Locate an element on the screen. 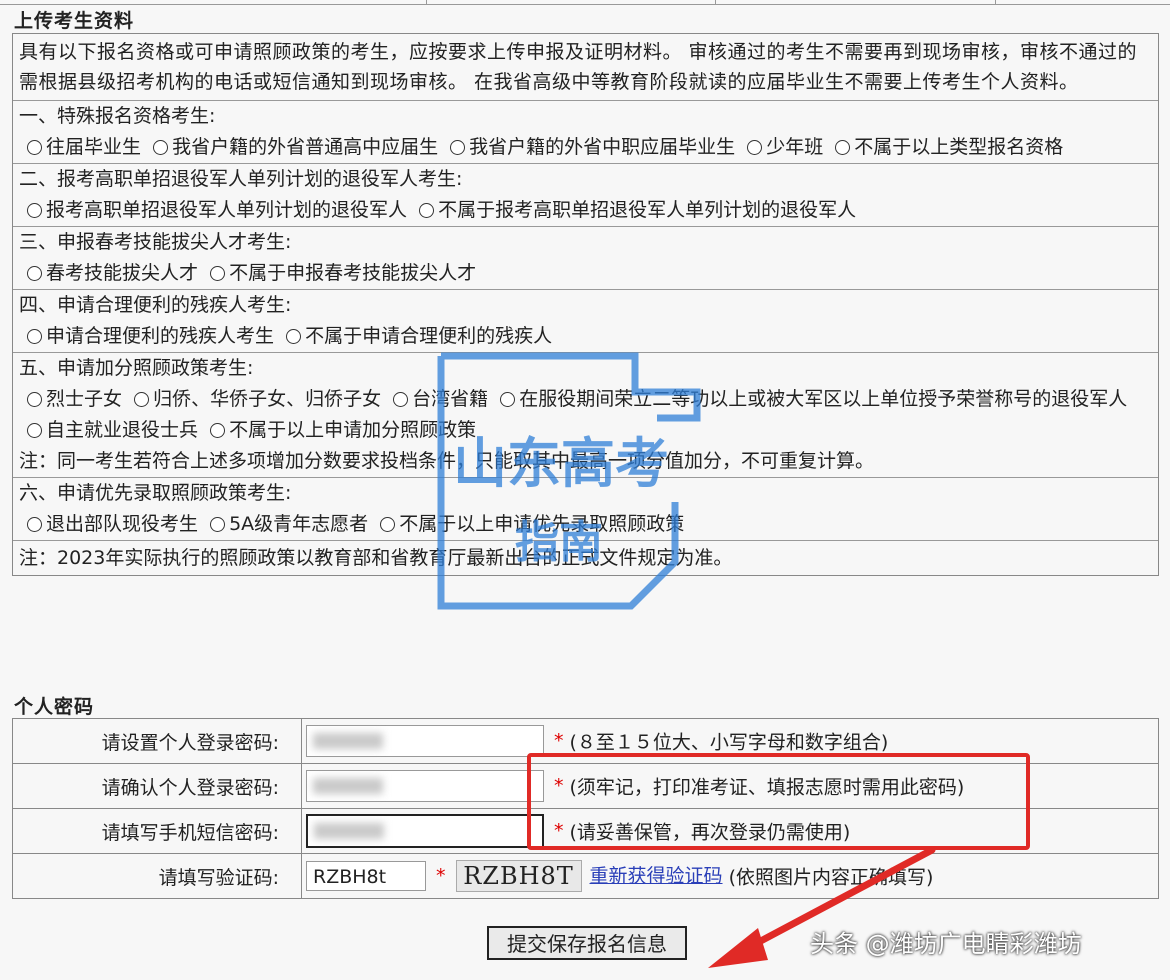  field-label: 请确认个人登录密码: is located at coordinates (157, 786).